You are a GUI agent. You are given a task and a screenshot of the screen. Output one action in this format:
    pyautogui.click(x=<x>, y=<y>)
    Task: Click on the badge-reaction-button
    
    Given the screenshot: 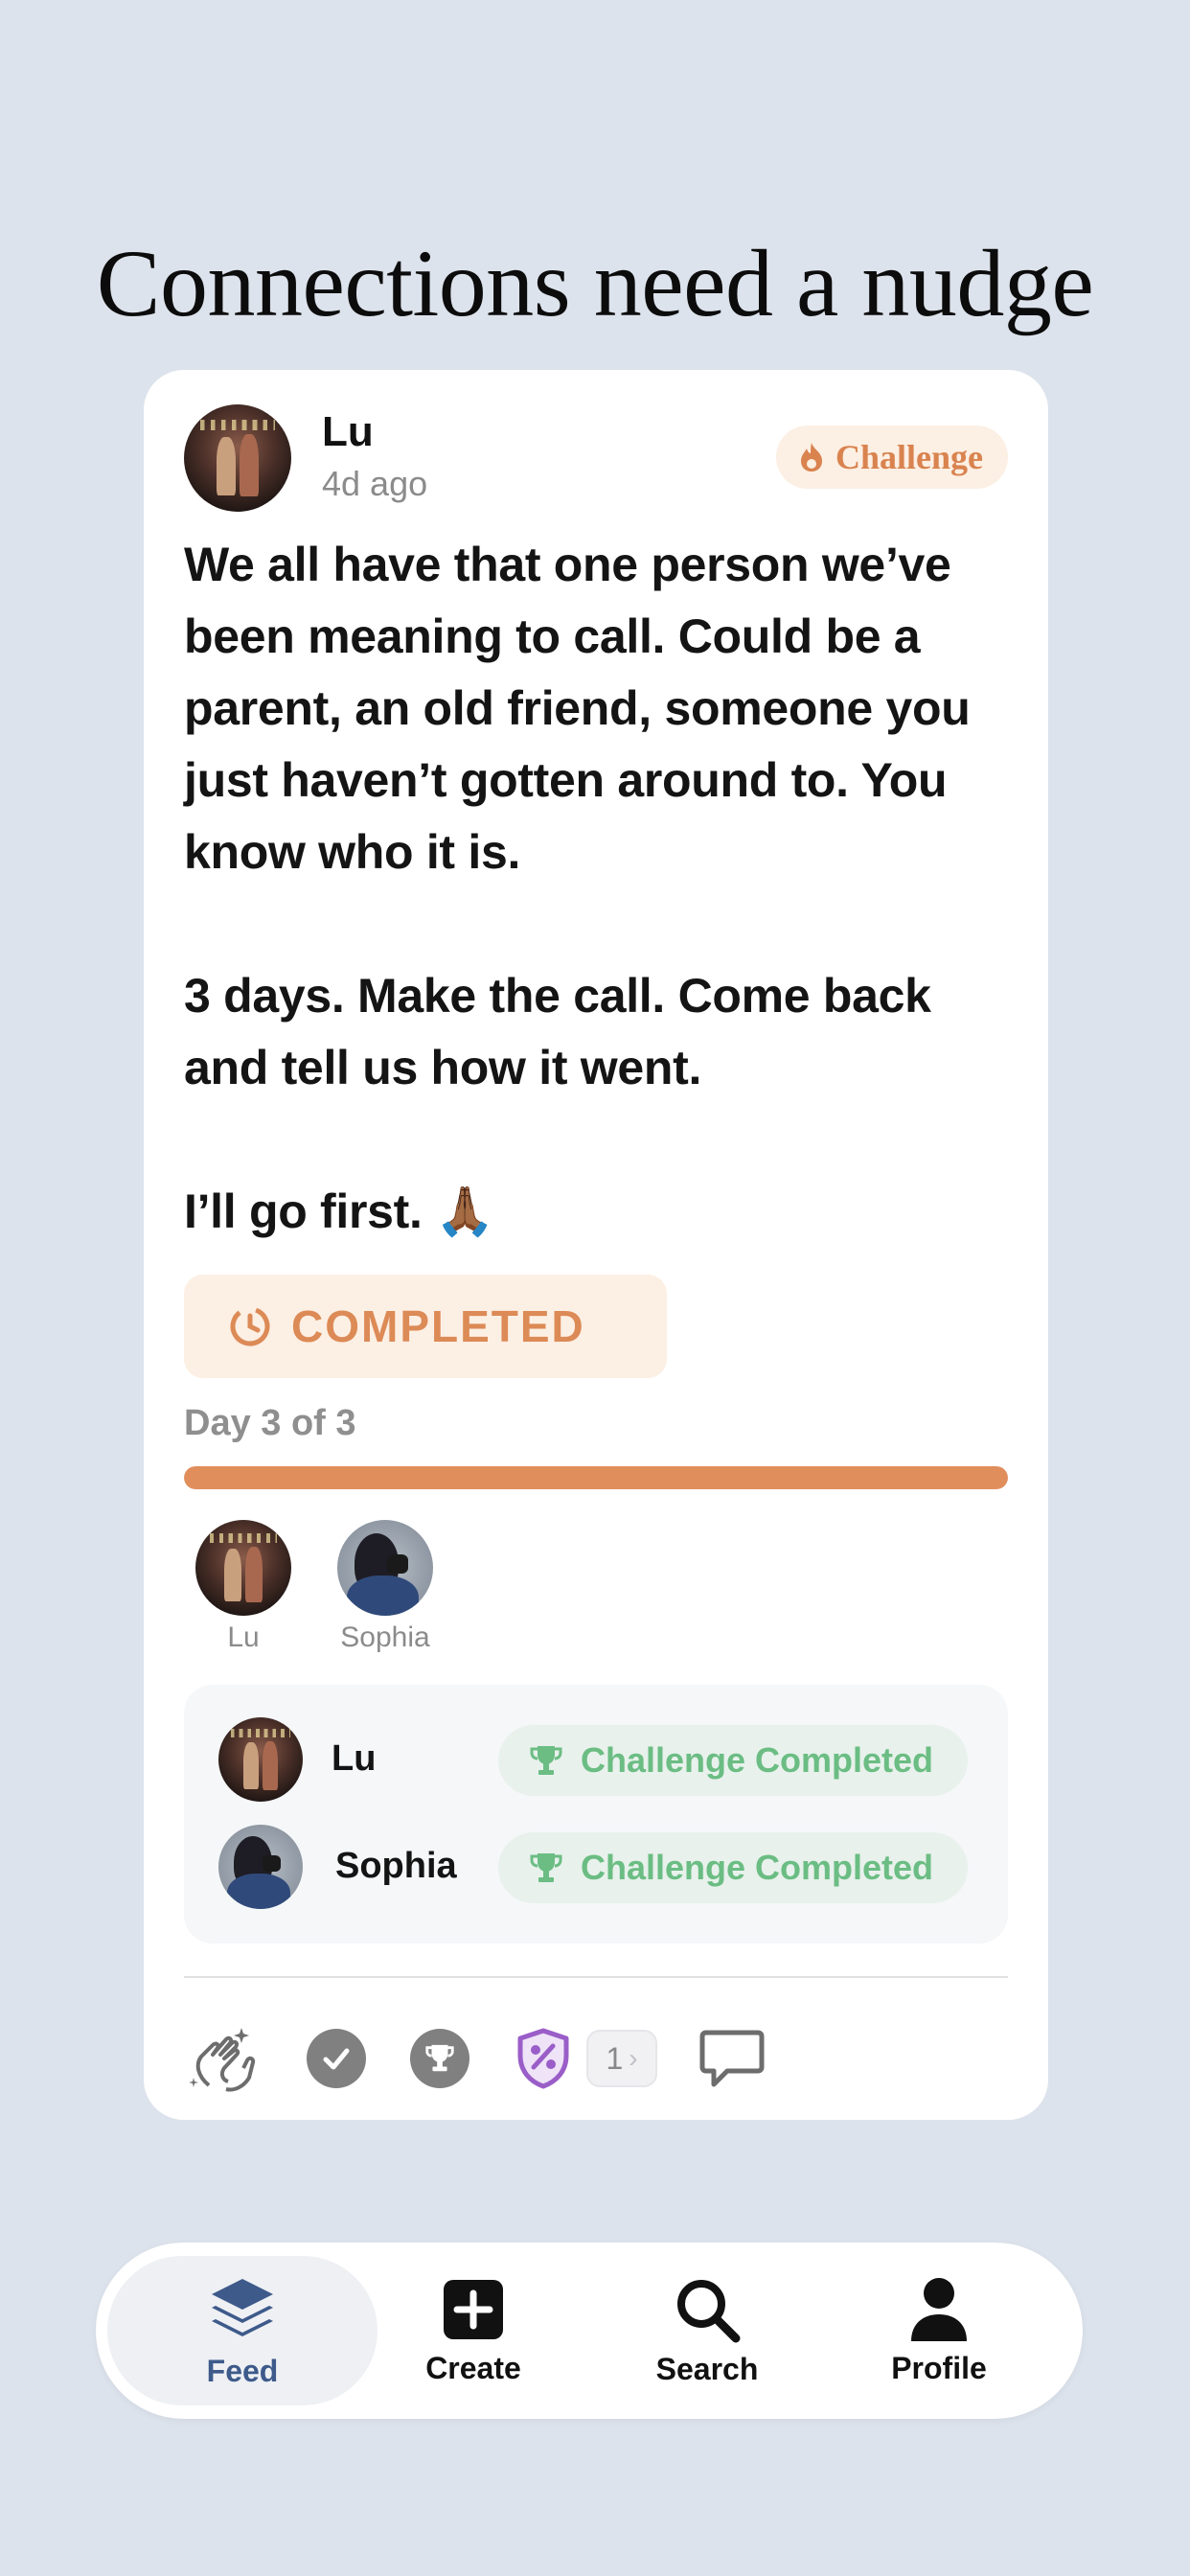 What is the action you would take?
    pyautogui.click(x=543, y=2058)
    